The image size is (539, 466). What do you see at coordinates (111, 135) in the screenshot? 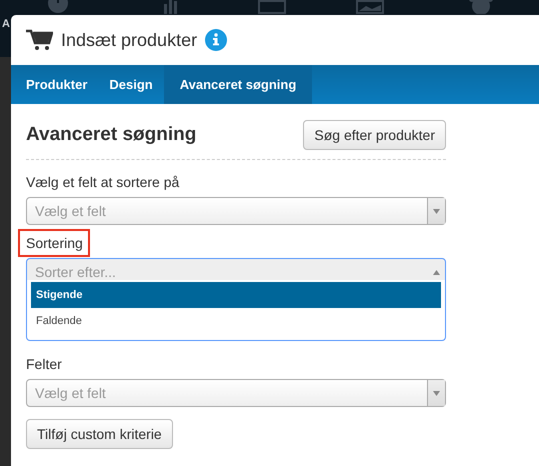
I see `section-title: Avanceret søgning` at bounding box center [111, 135].